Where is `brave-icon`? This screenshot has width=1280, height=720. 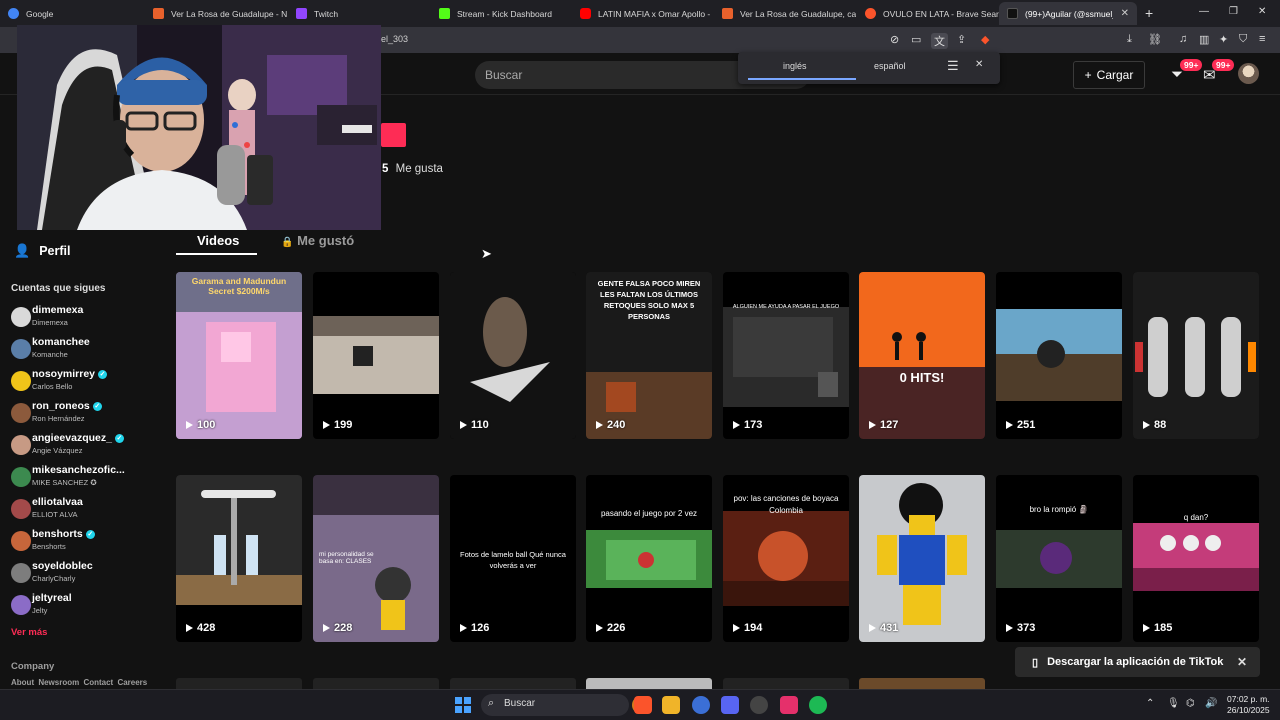
brave-icon is located at coordinates (643, 705).